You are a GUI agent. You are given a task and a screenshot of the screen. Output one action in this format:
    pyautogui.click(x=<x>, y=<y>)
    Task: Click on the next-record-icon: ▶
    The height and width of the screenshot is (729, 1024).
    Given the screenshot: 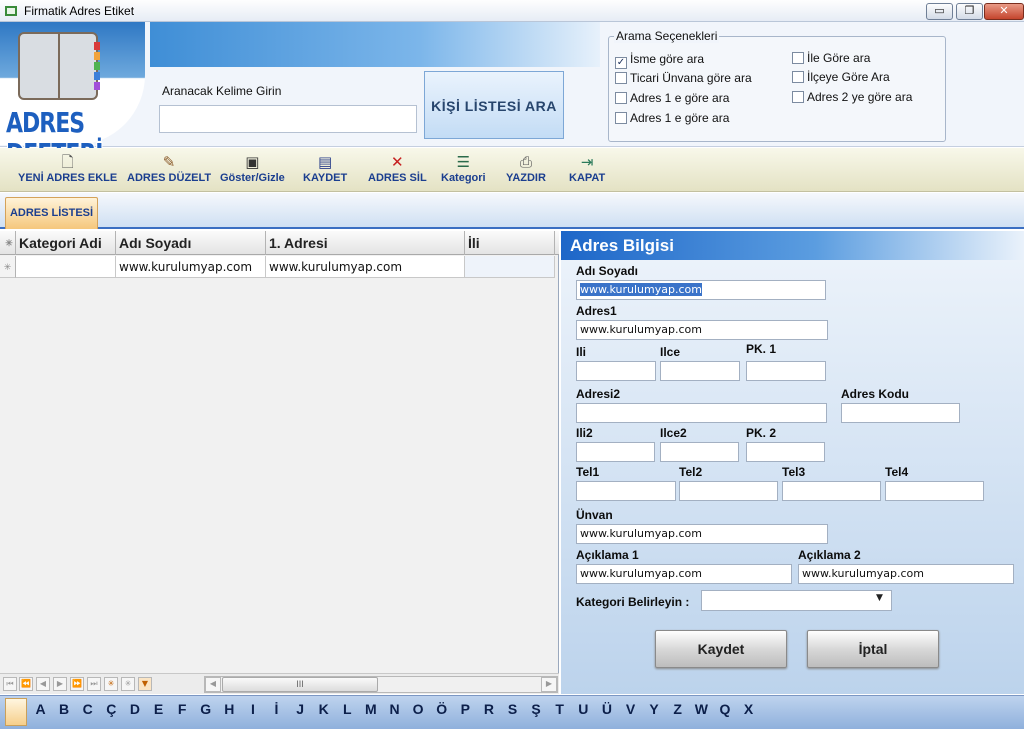 What is the action you would take?
    pyautogui.click(x=60, y=684)
    